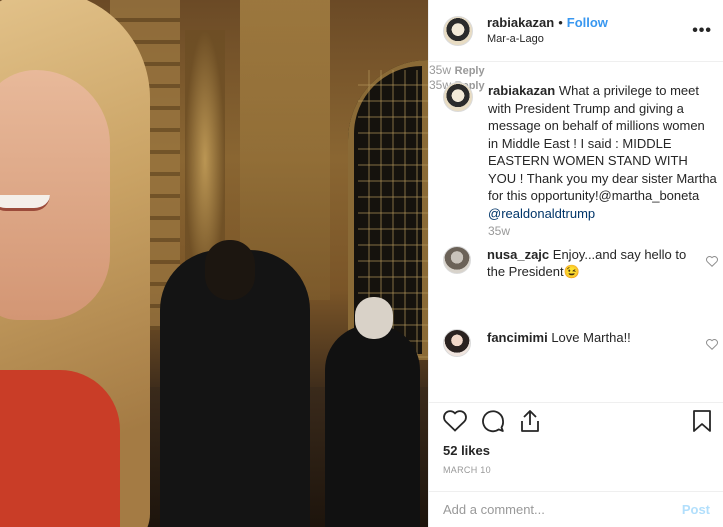 This screenshot has height=527, width=723. What do you see at coordinates (591, 337) in the screenshot?
I see `comment-text: Love Martha!!` at bounding box center [591, 337].